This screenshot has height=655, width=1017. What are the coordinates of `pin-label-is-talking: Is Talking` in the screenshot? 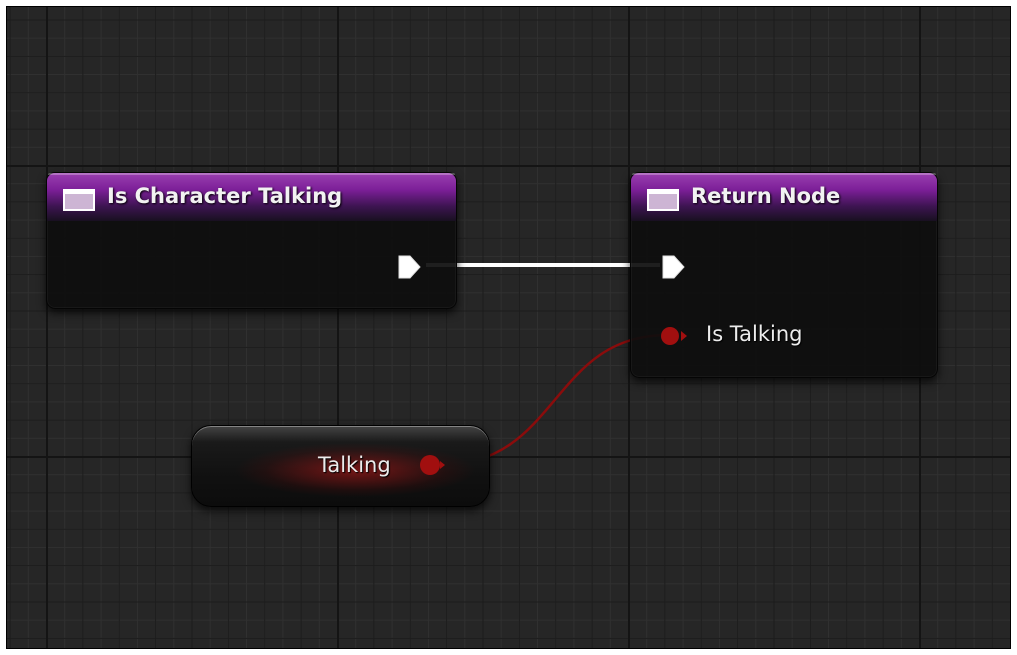 It's located at (754, 334).